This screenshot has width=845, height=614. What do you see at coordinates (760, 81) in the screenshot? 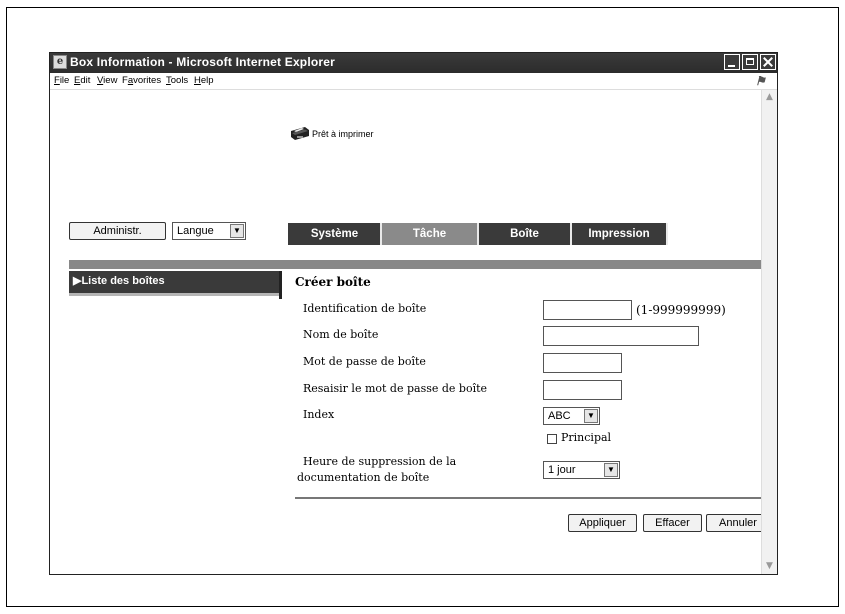
I see `windows-logo-icon: ⚑` at bounding box center [760, 81].